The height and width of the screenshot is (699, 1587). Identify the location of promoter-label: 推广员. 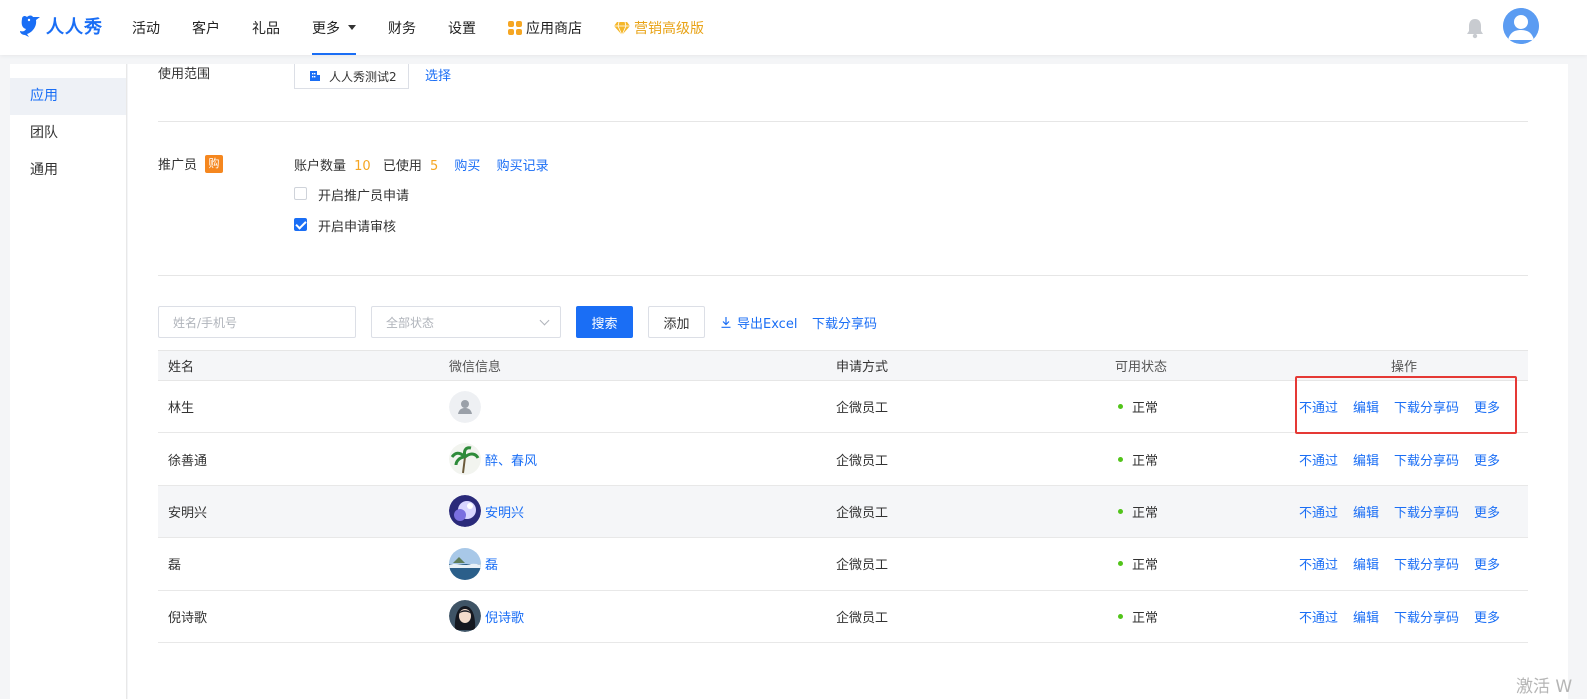
(178, 165).